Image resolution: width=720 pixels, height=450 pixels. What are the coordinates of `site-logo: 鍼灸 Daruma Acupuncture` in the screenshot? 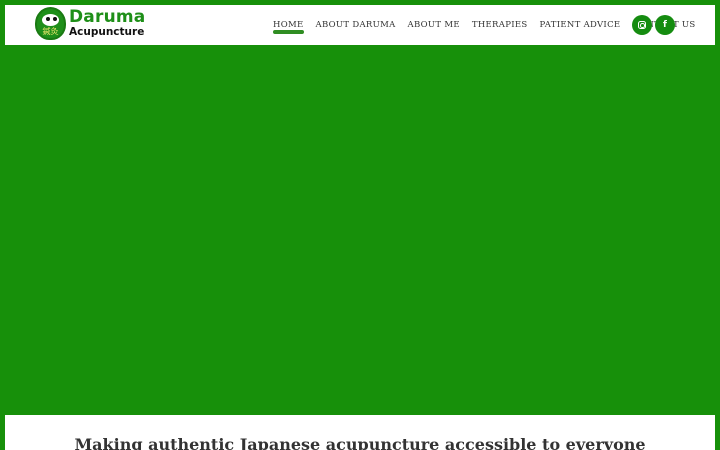 It's located at (90, 23).